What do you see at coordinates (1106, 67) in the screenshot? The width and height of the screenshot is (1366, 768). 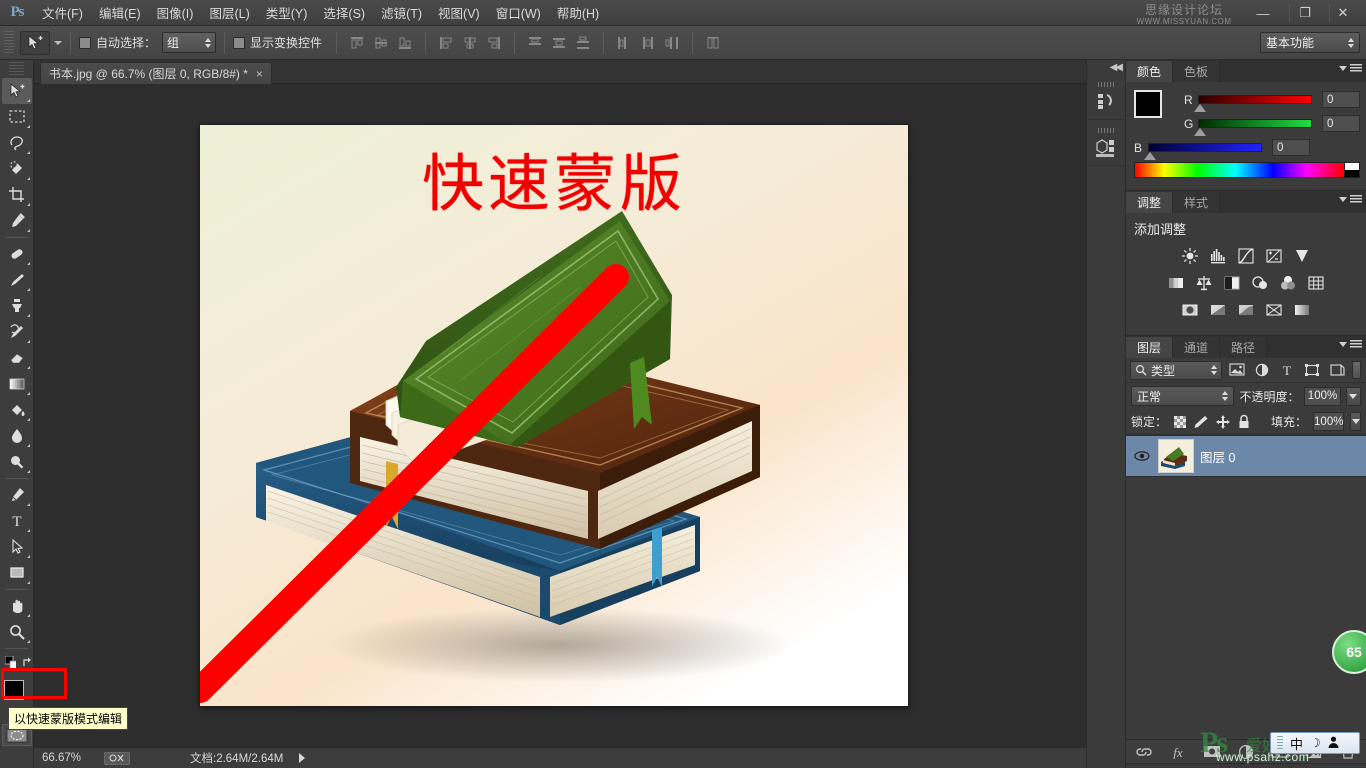 I see `collapse-panels-button: ◀◀` at bounding box center [1106, 67].